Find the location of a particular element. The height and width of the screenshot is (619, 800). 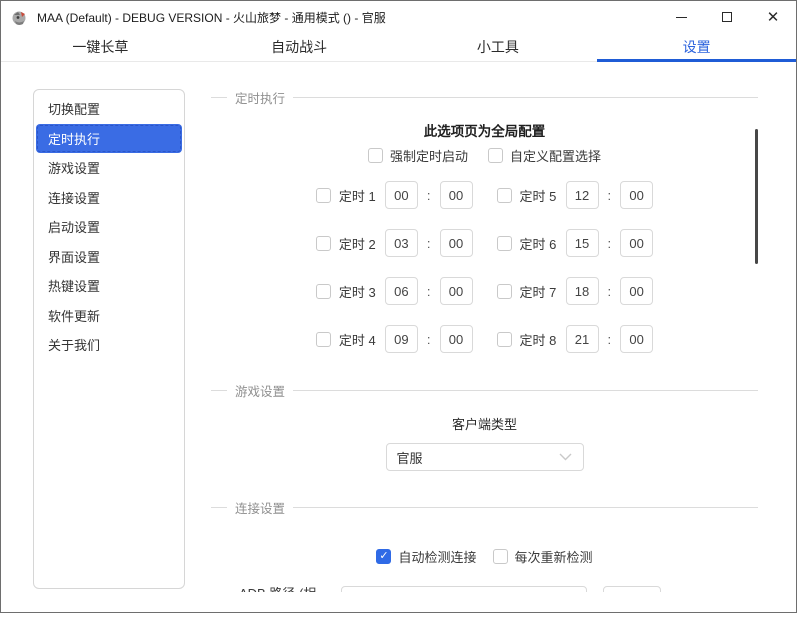

timer-label: 定时 1 is located at coordinates (357, 196).